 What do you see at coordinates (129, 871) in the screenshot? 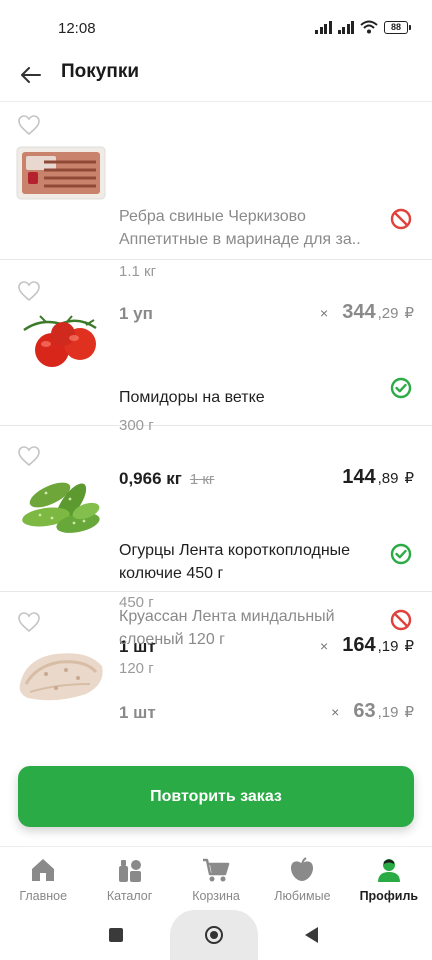
I see `catalog-icon` at bounding box center [129, 871].